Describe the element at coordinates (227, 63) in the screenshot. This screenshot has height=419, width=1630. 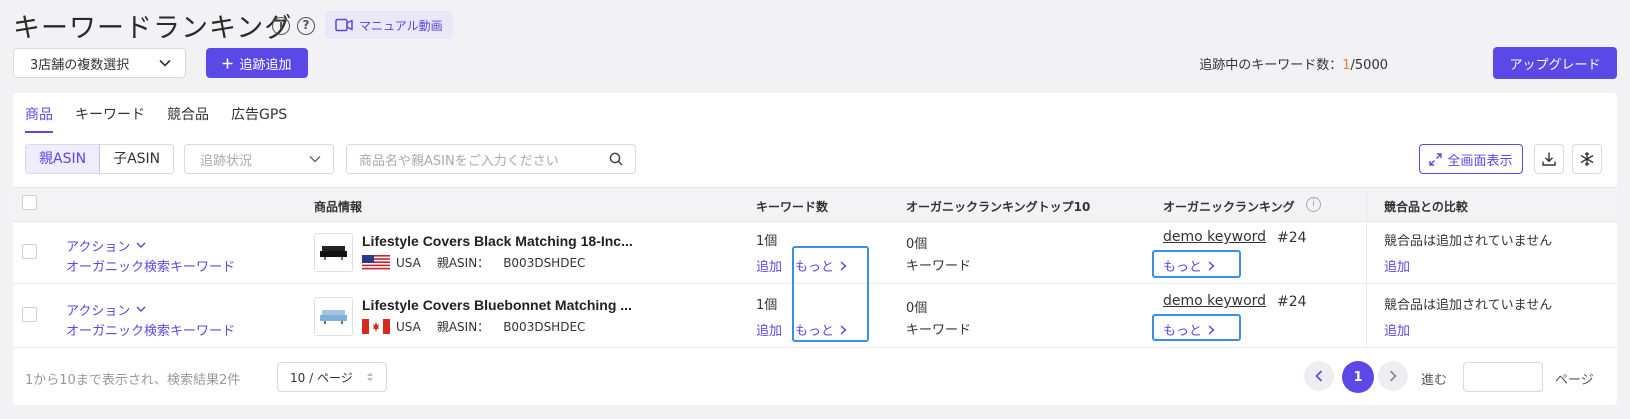
I see `plus-icon` at that location.